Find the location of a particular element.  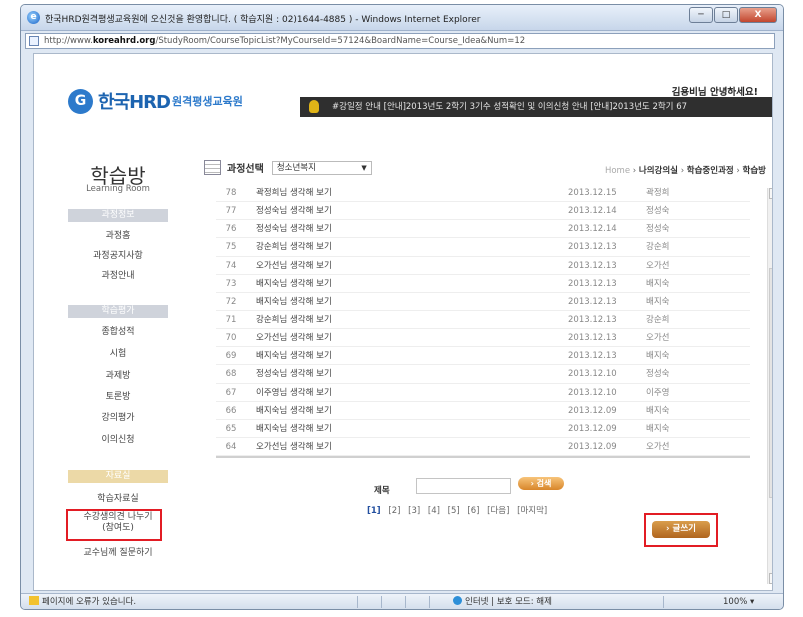

table-row: 65 배지숙님 생각해 보기 2013.12.09 배지숙 is located at coordinates (483, 429).